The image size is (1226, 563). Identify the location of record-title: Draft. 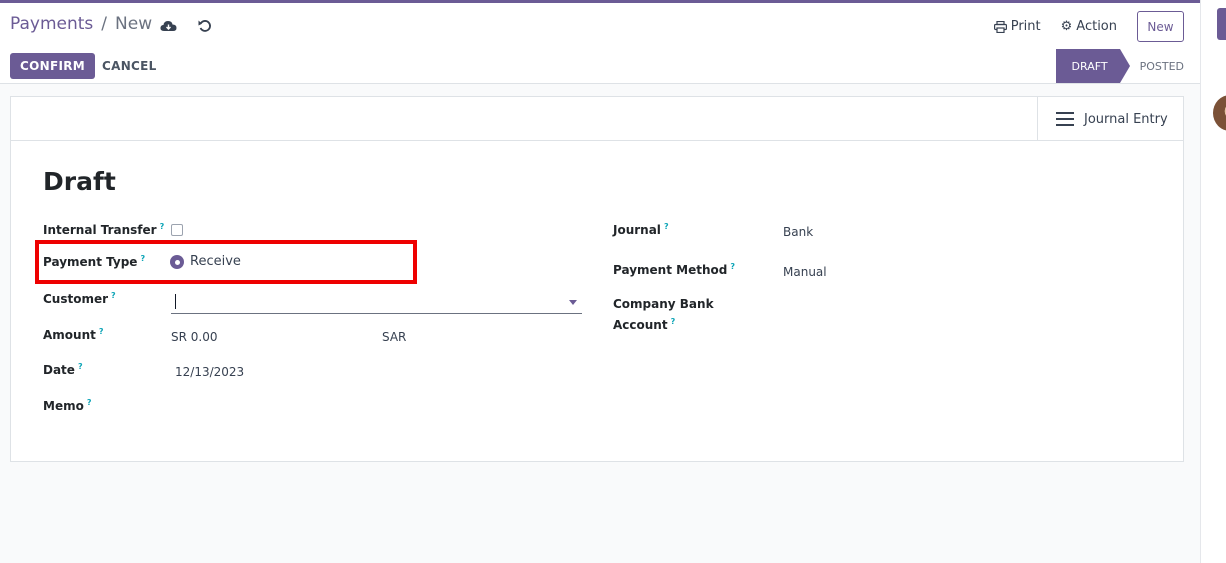
(79, 181).